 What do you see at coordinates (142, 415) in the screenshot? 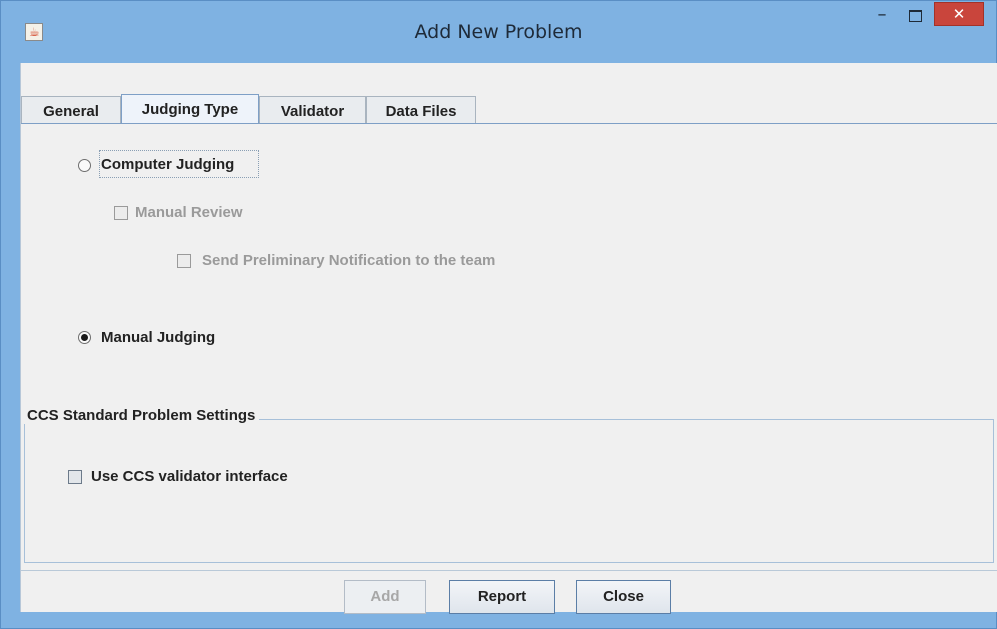
I see `ccs-group-title: CCS Standard Problem Settings` at bounding box center [142, 415].